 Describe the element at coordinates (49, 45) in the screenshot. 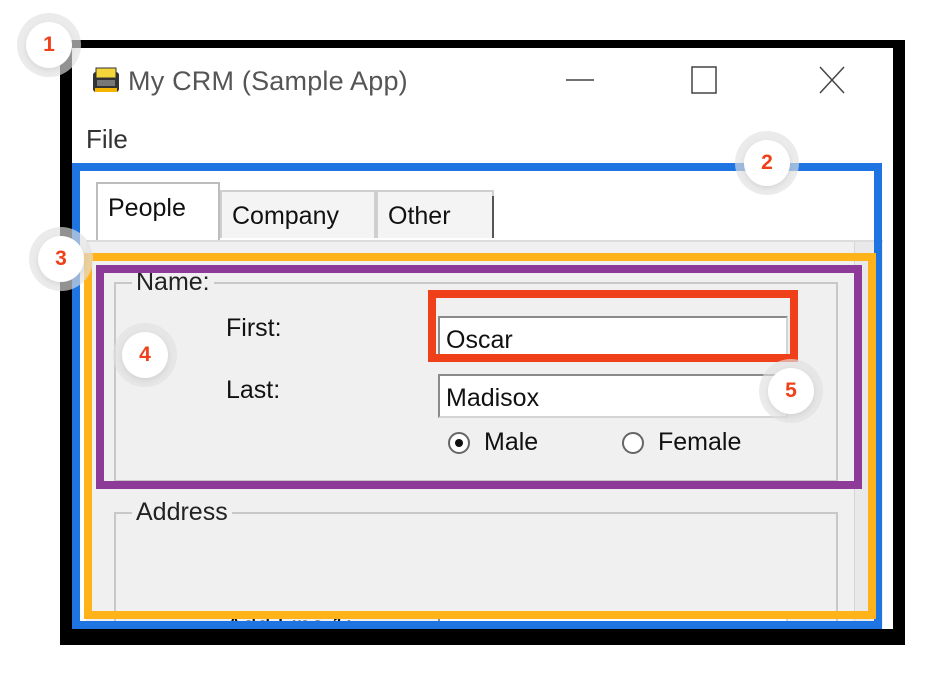

I see `marker-1: 1` at that location.